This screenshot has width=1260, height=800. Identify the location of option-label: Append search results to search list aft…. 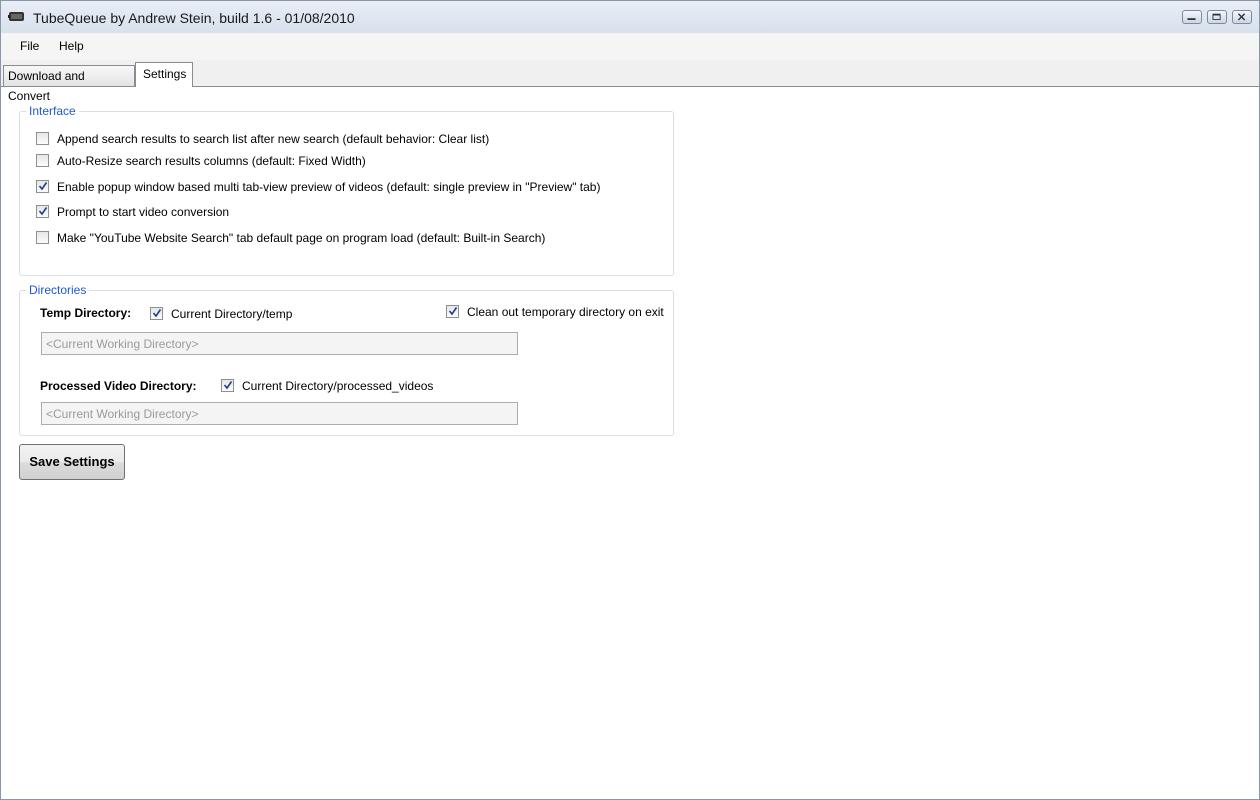
(273, 139).